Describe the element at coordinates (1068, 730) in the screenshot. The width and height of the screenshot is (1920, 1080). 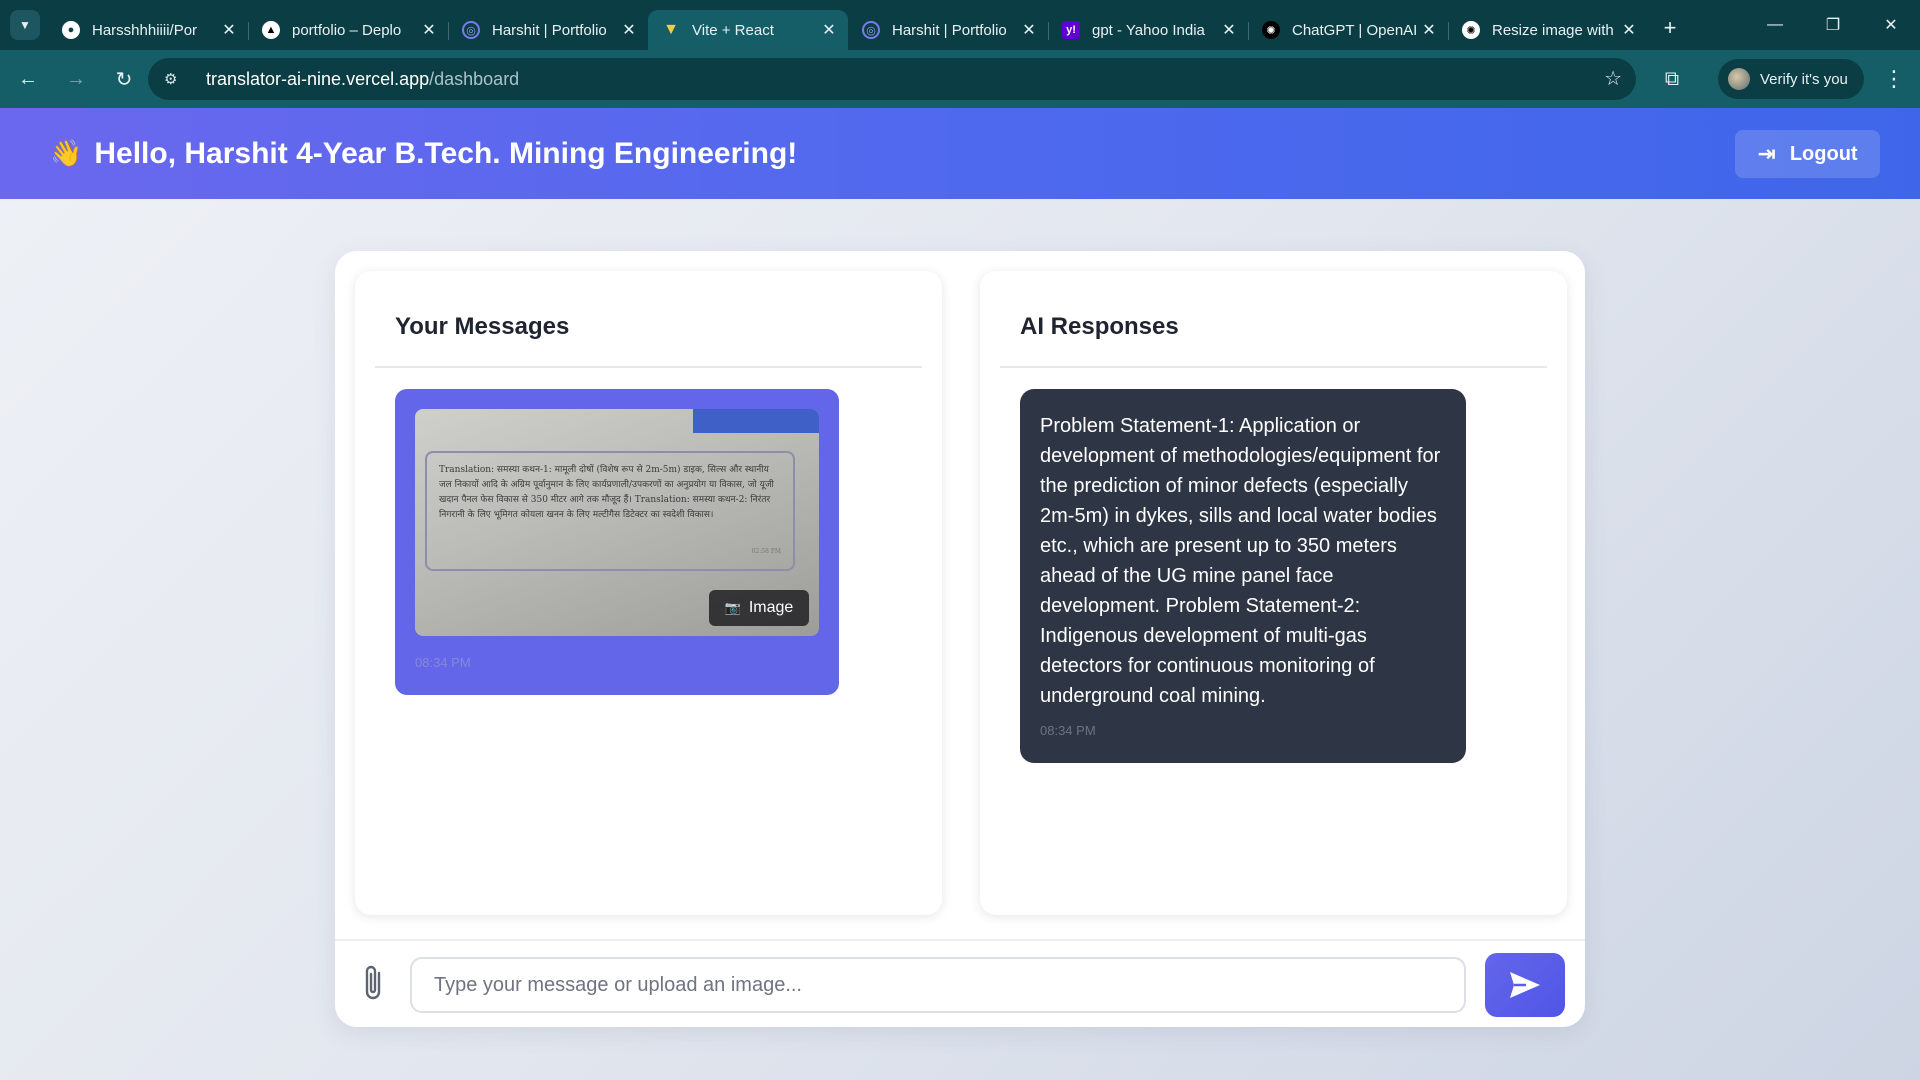
I see `response-timestamp: 08:34 PM` at that location.